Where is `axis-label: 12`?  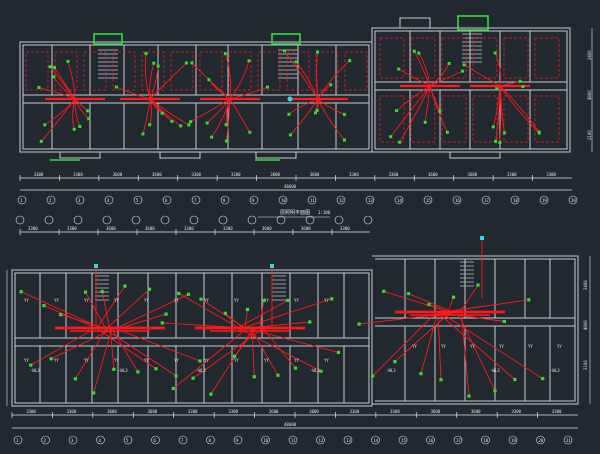
axis-label: 12 is located at coordinates (321, 440).